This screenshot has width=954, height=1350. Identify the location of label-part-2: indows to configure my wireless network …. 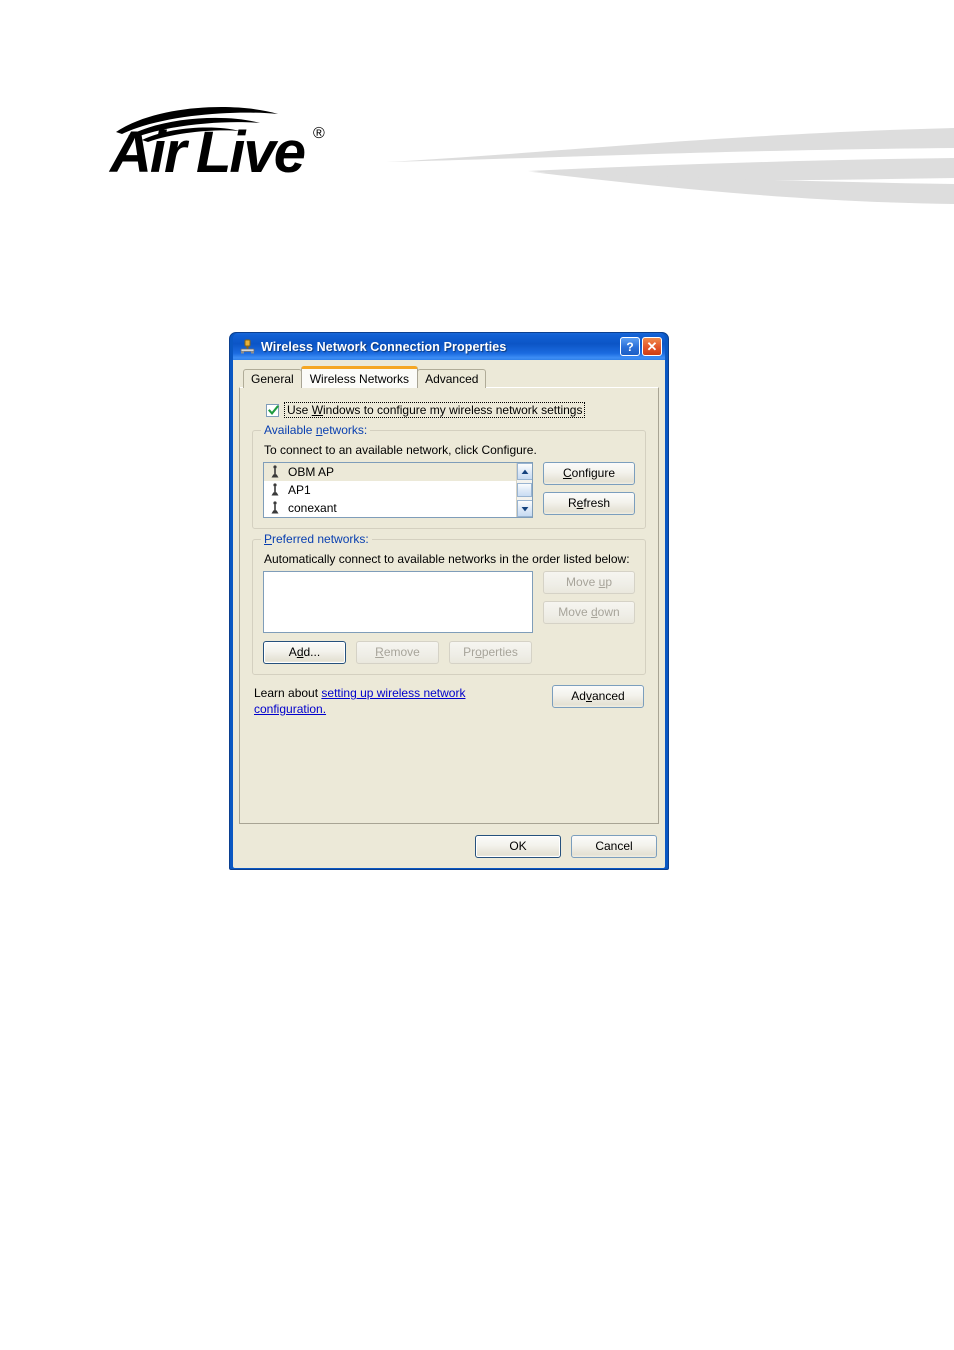
(453, 410).